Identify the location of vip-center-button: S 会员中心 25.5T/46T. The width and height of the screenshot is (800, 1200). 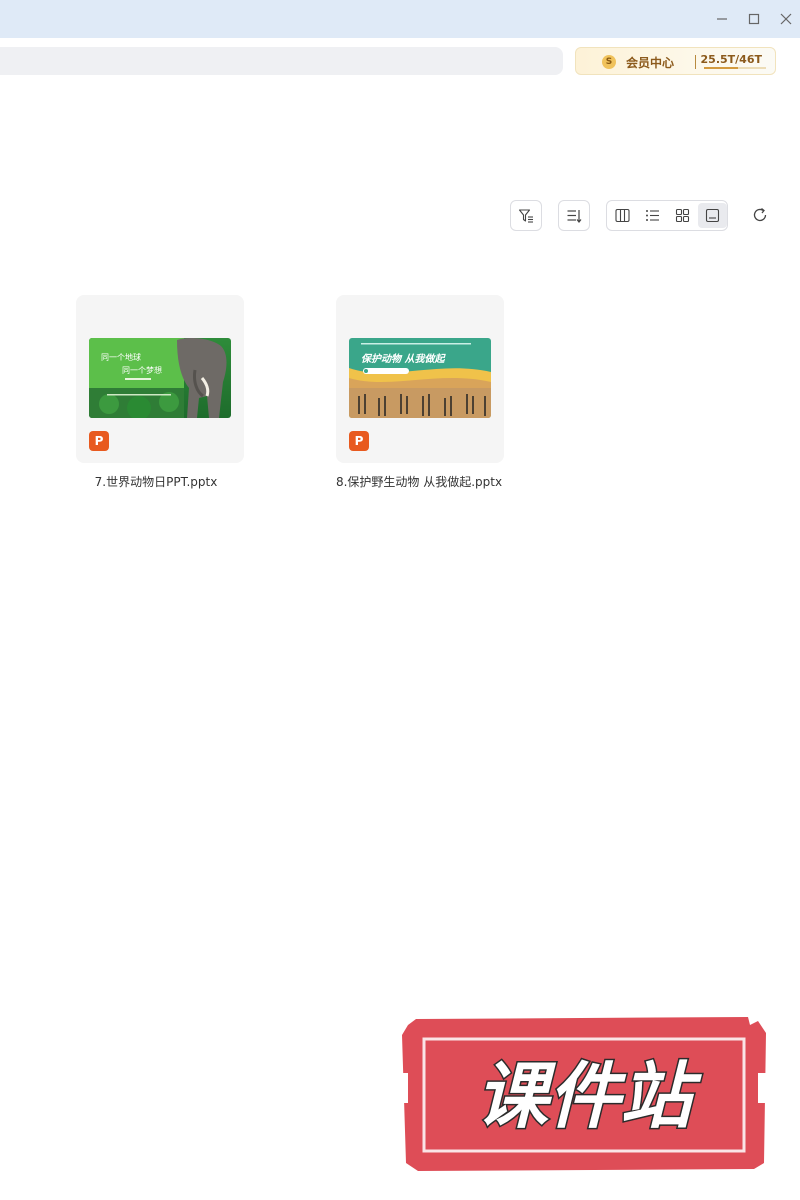
(675, 61).